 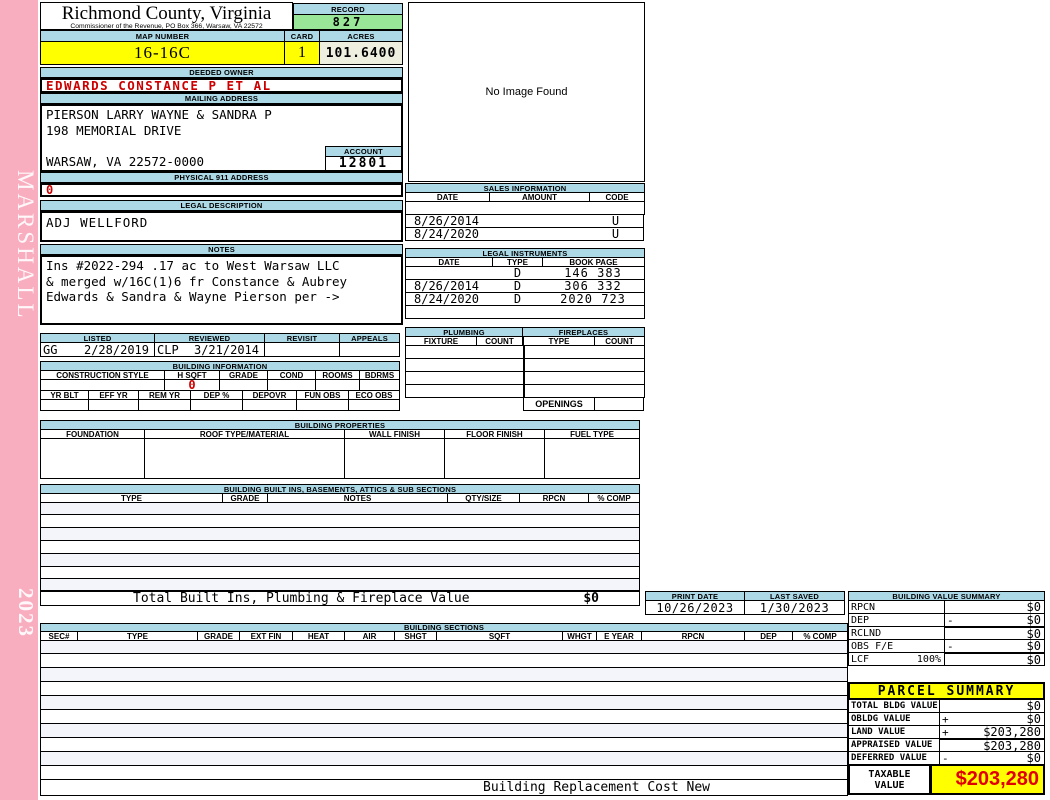 What do you see at coordinates (361, 53) in the screenshot?
I see `acres-value: 101.6400` at bounding box center [361, 53].